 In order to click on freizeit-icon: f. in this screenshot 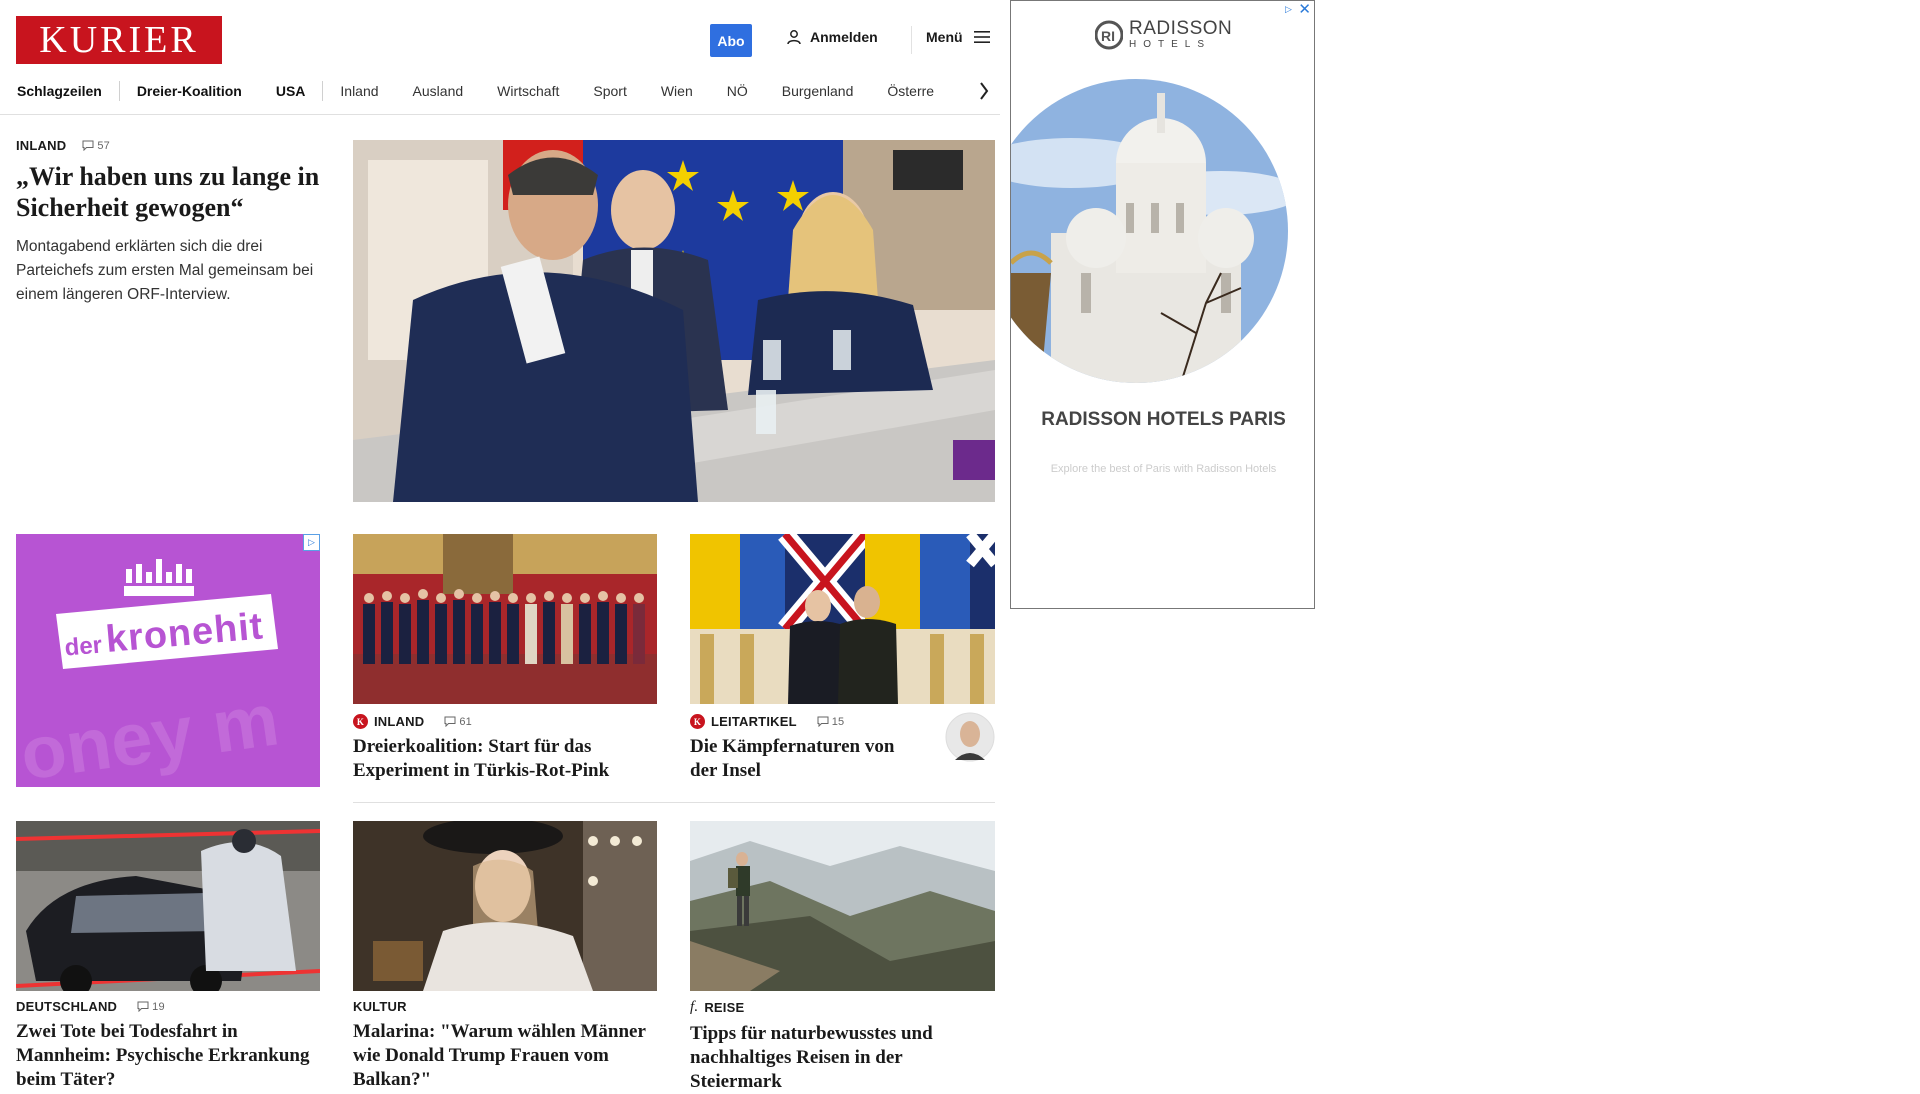, I will do `click(694, 1007)`.